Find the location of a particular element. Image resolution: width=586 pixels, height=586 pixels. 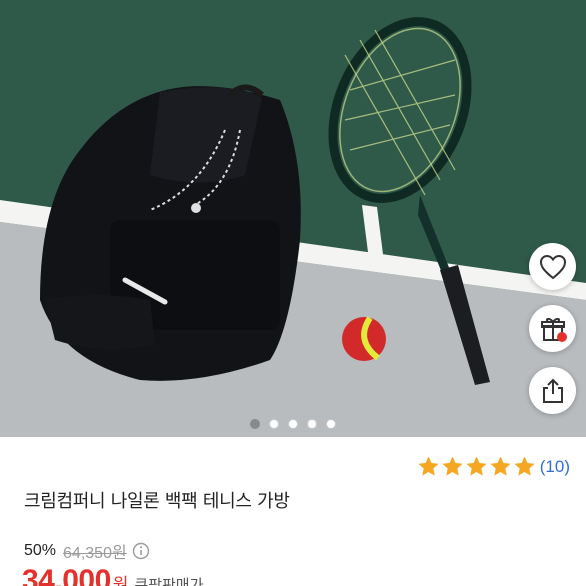

like-button is located at coordinates (552, 266).